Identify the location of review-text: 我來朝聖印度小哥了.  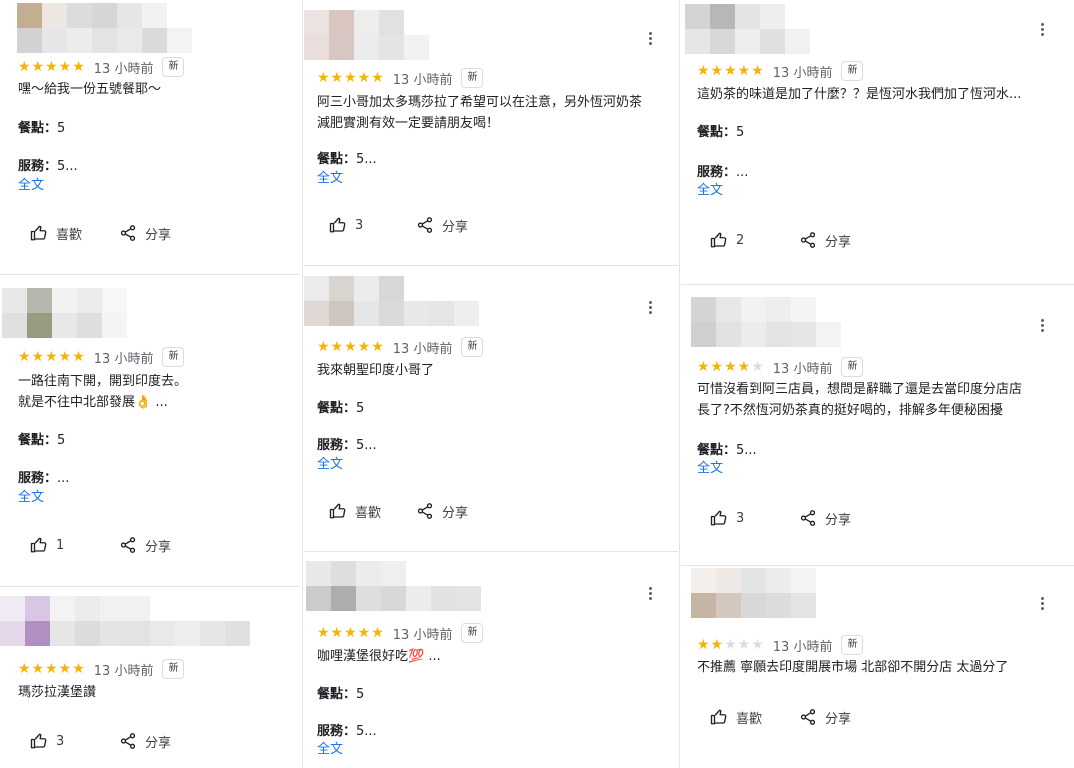
(376, 370).